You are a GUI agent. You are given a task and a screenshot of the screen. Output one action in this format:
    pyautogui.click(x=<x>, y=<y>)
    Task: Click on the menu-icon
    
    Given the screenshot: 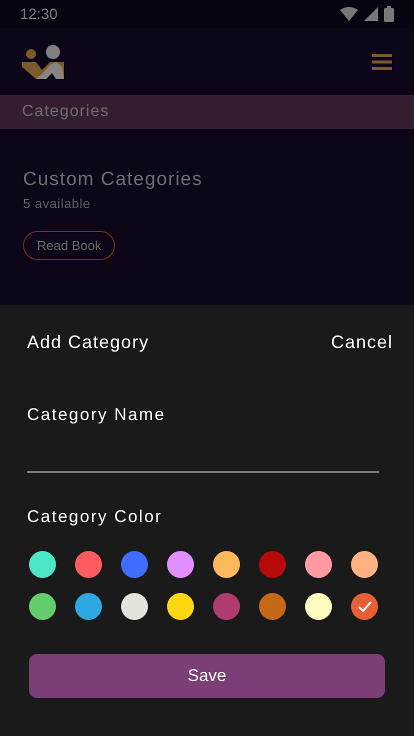 What is the action you would take?
    pyautogui.click(x=382, y=62)
    